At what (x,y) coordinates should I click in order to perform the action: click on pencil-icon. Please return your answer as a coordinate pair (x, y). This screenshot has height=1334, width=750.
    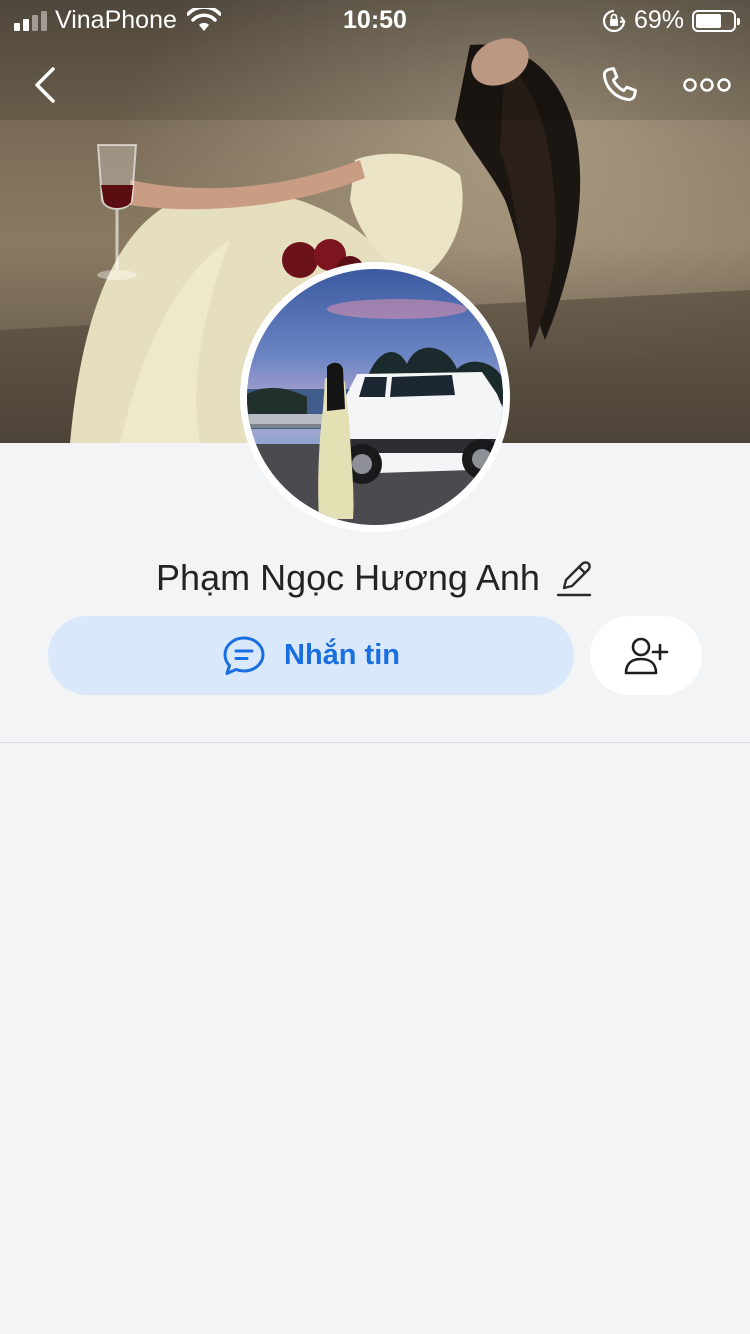
    Looking at the image, I should click on (574, 579).